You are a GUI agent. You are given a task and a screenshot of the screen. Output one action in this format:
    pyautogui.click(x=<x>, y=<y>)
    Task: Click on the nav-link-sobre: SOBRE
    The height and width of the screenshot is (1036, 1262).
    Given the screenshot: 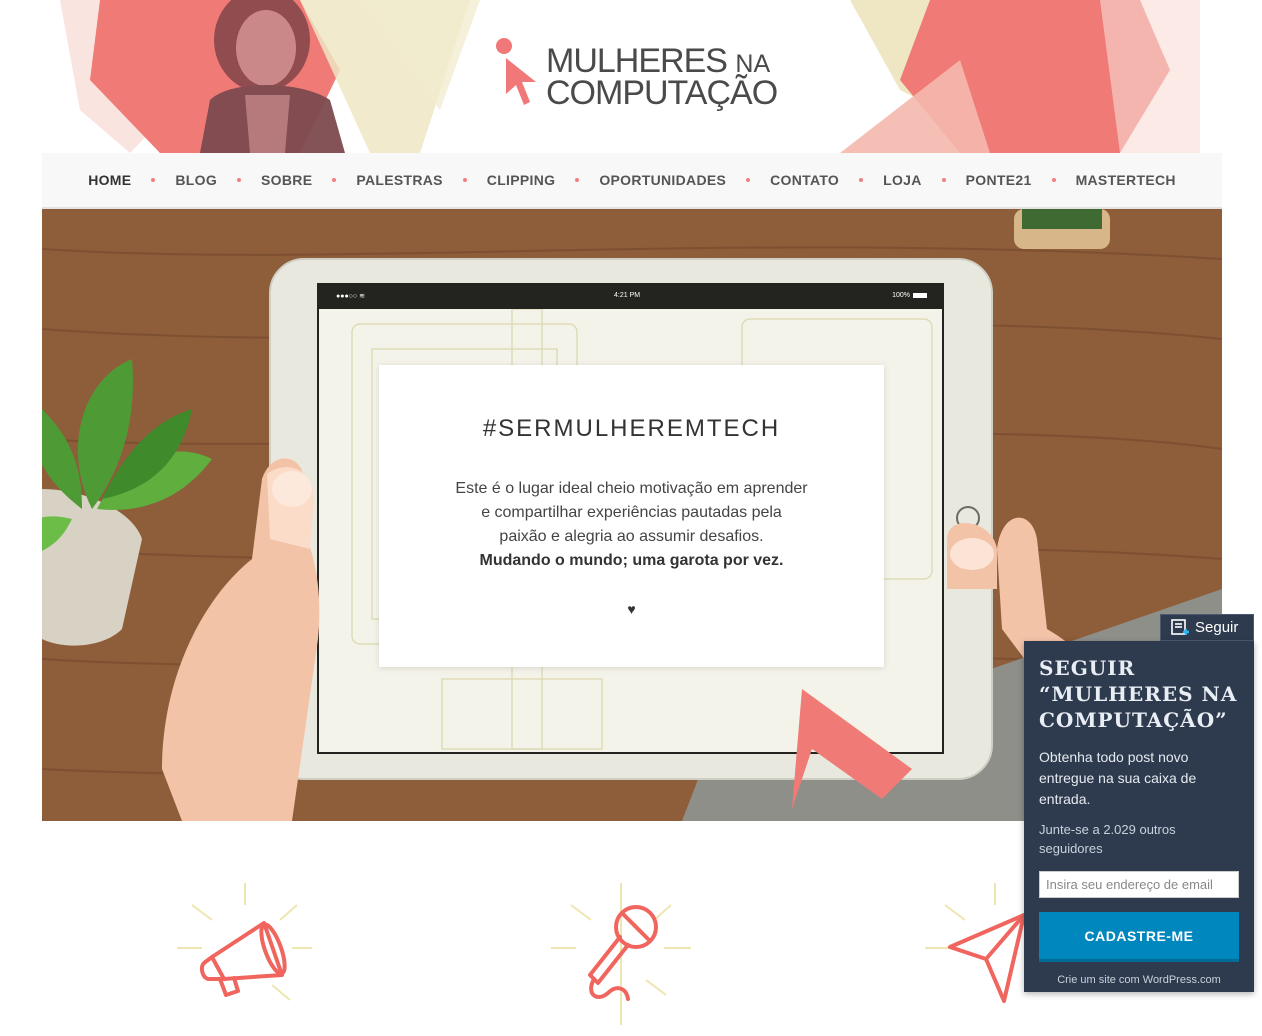 What is the action you would take?
    pyautogui.click(x=286, y=180)
    